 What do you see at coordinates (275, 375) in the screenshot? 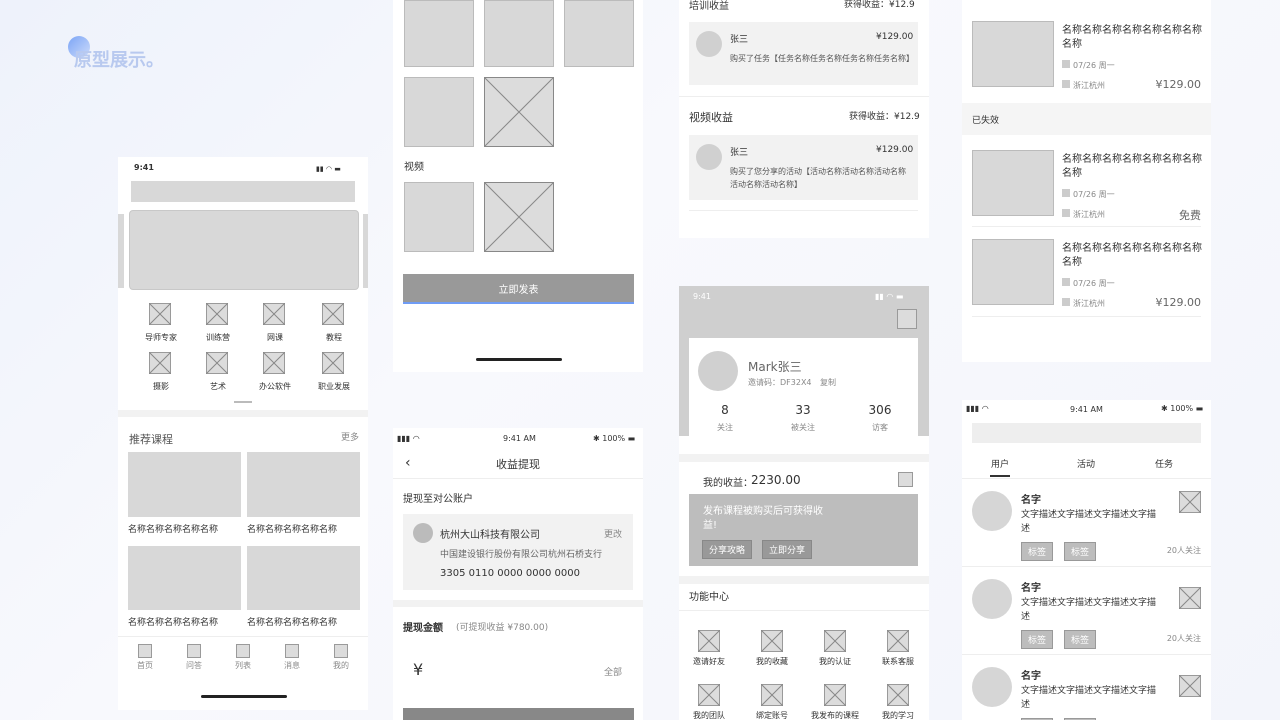
I see `category-item: 办公软件` at bounding box center [275, 375].